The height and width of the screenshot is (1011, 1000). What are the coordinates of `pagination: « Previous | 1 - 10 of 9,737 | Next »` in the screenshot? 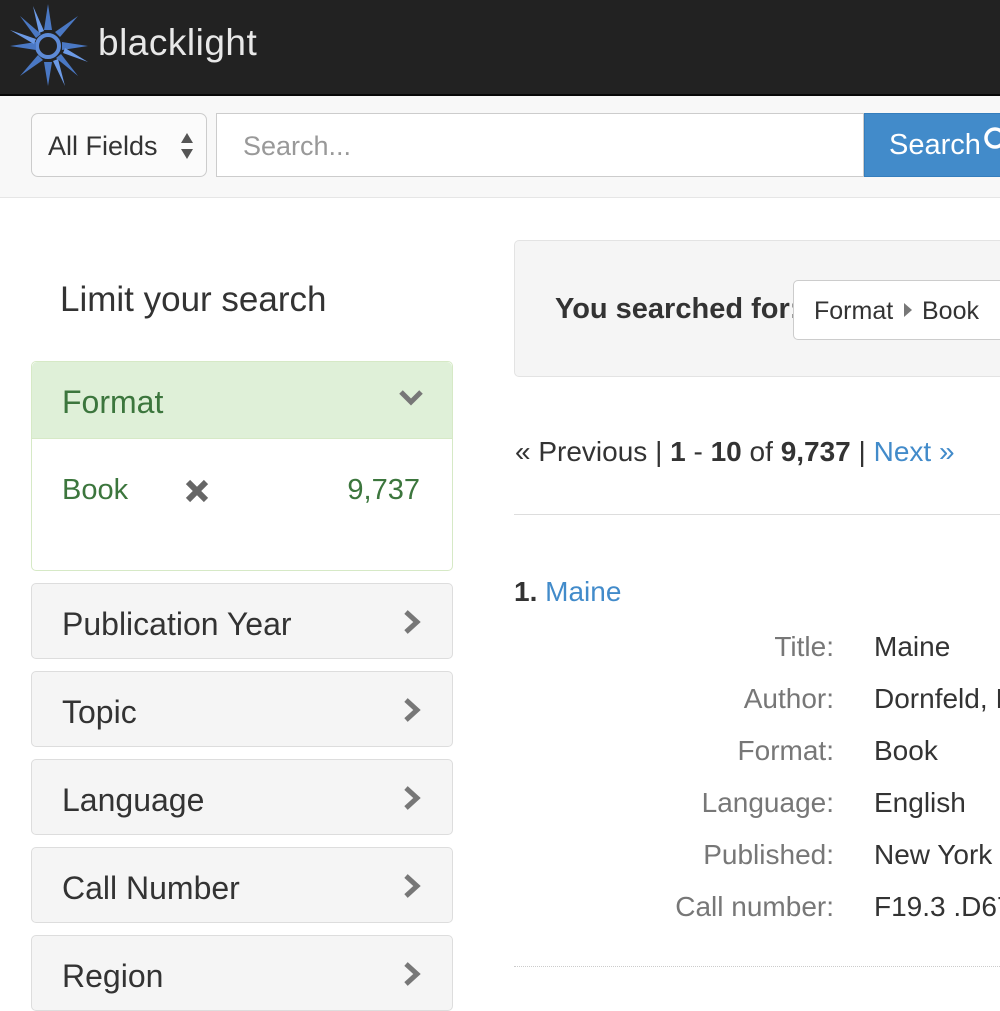 It's located at (735, 452).